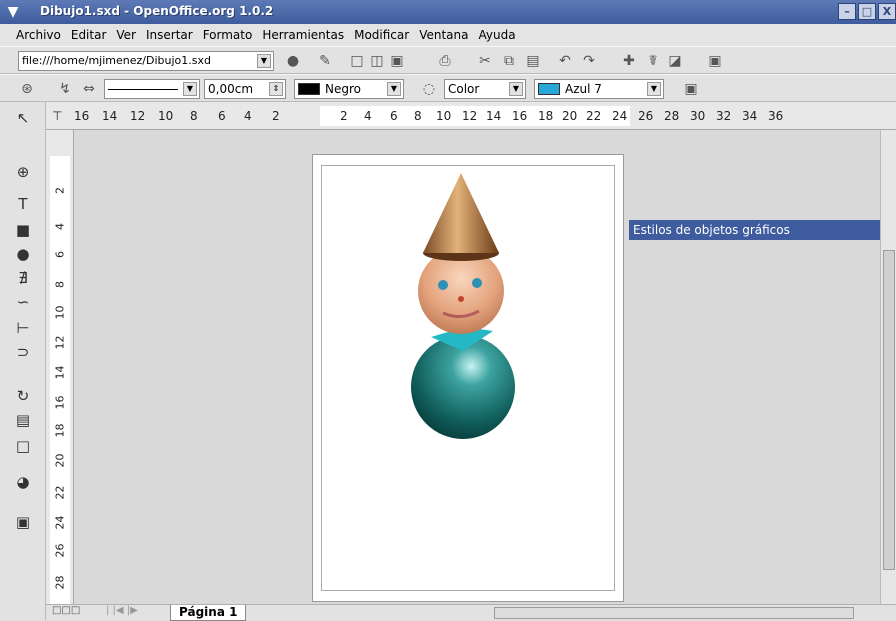 Image resolution: width=896 pixels, height=621 pixels. What do you see at coordinates (629, 61) in the screenshot?
I see `navigator-icon: ✚` at bounding box center [629, 61].